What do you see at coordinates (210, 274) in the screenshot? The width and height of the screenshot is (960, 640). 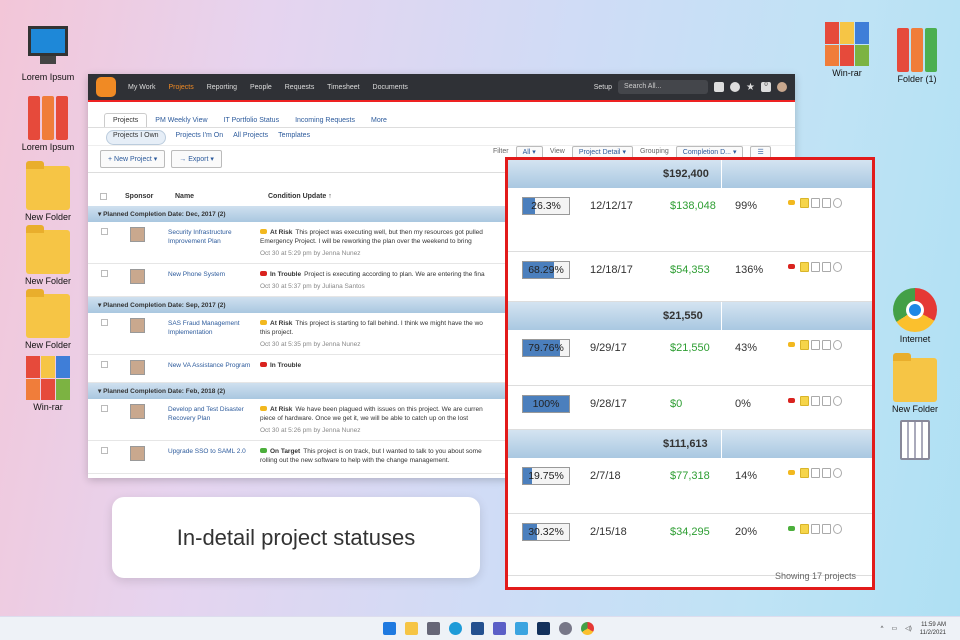 I see `project-name-link: New Phone System` at bounding box center [210, 274].